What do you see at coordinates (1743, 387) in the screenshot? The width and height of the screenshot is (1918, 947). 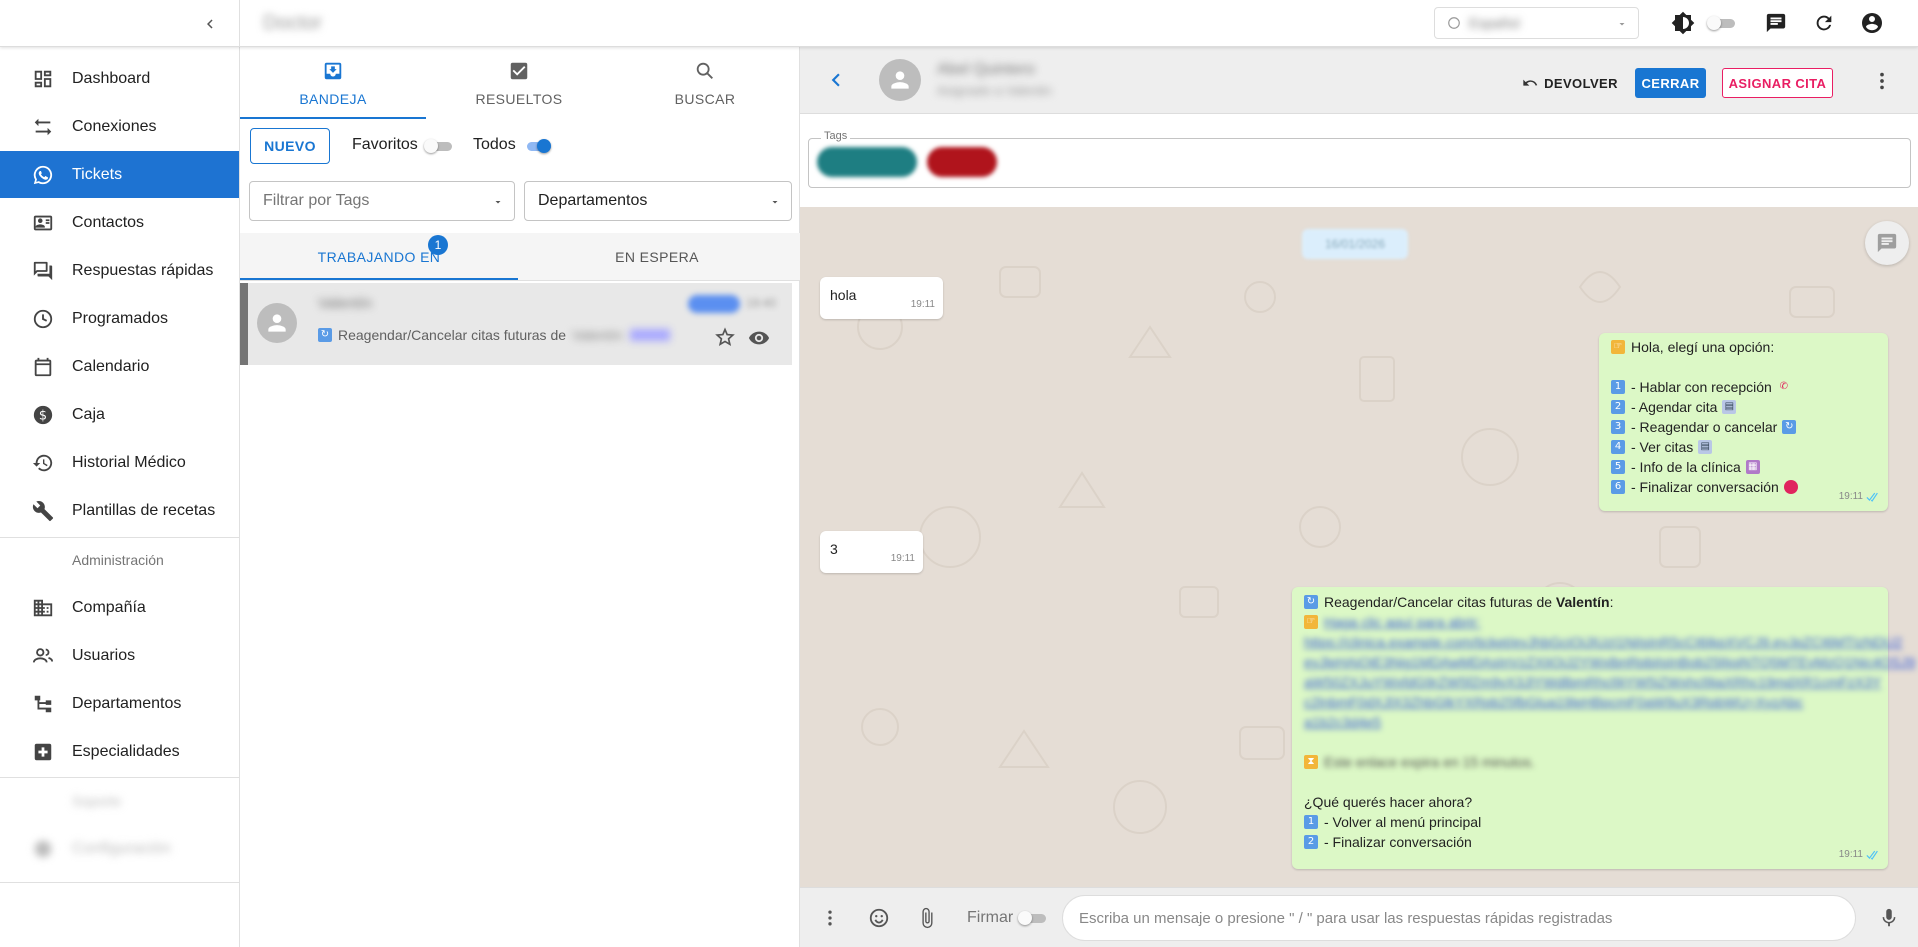 I see `message-line: 1- Hablar con recepción ✆` at bounding box center [1743, 387].